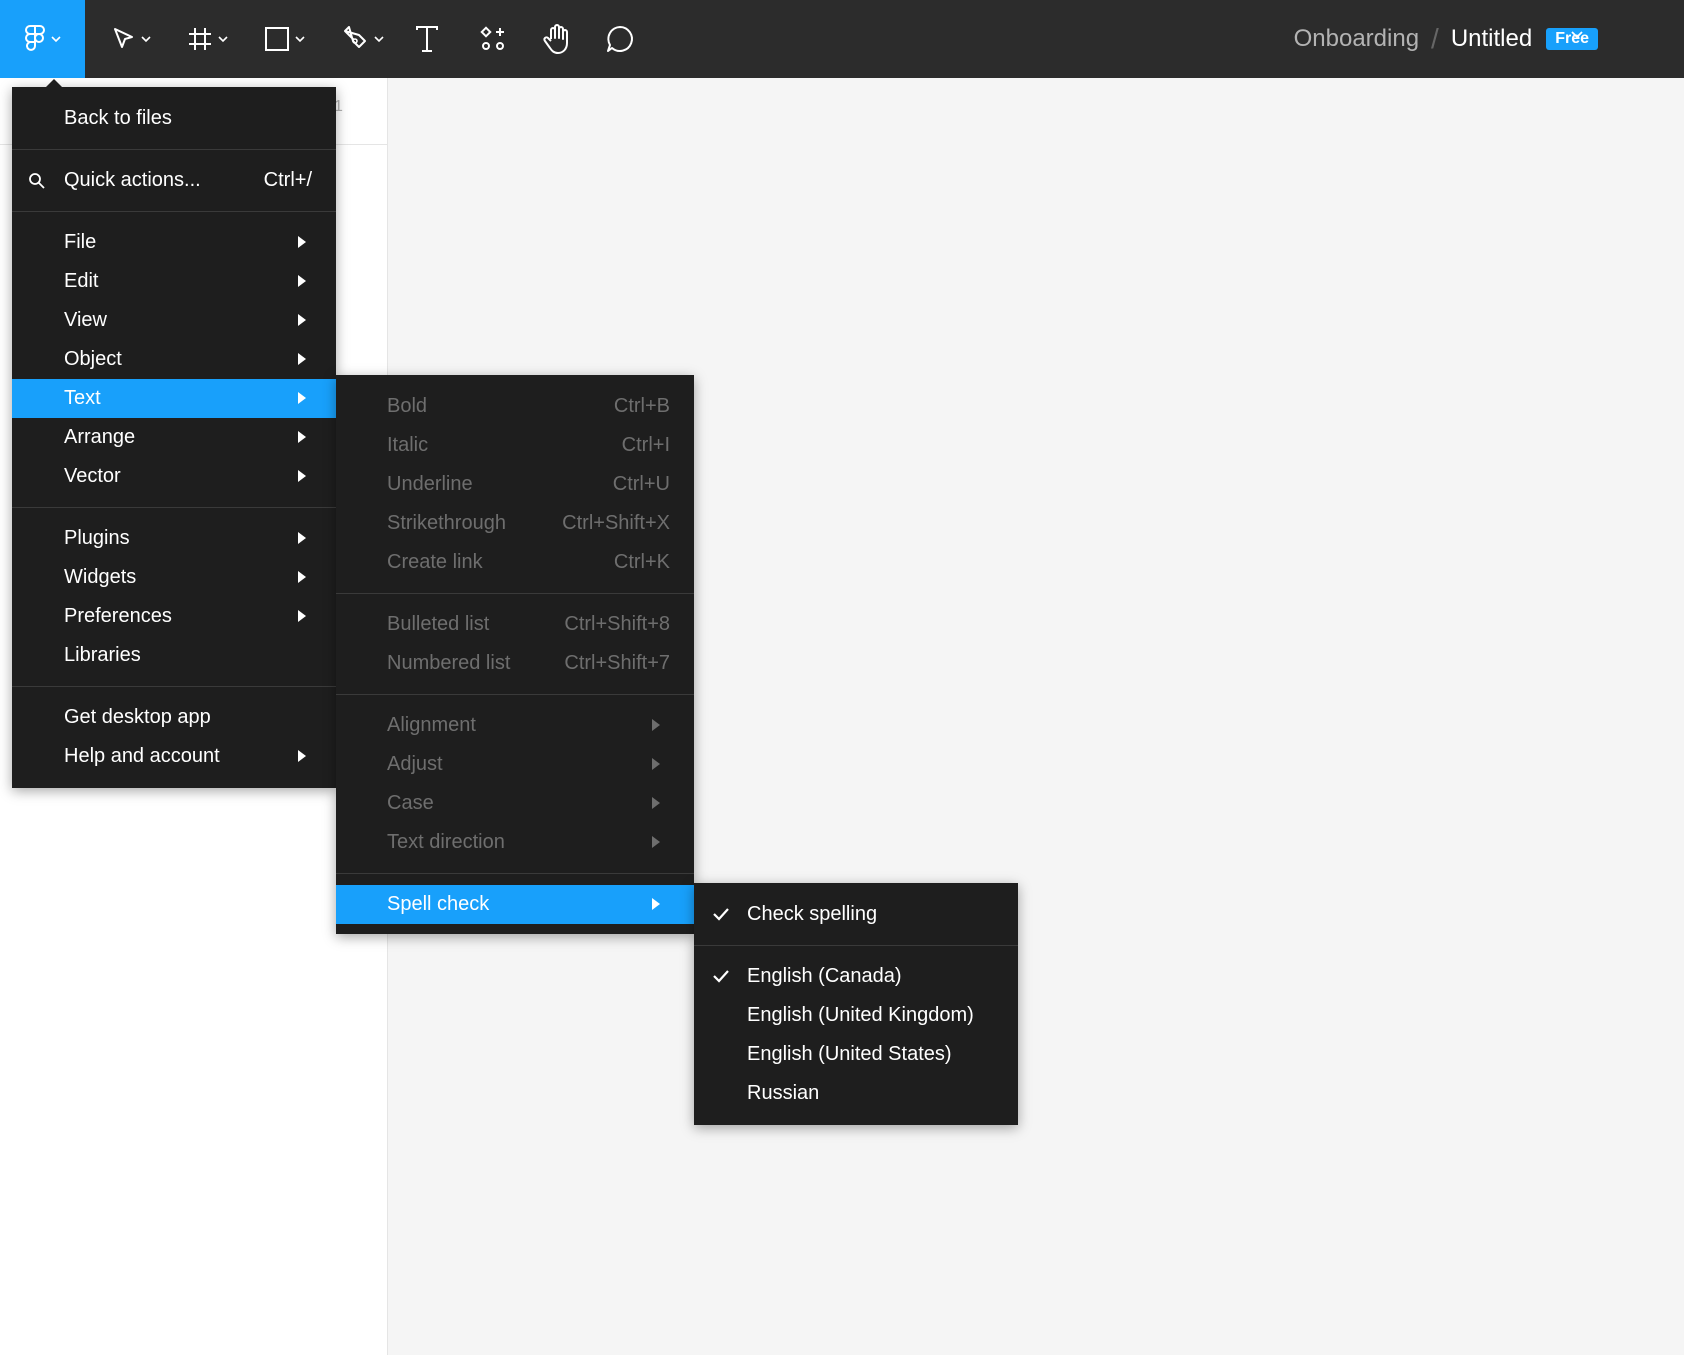 This screenshot has height=1362, width=1684. Describe the element at coordinates (142, 756) in the screenshot. I see `menu-item-label: Help and account` at that location.